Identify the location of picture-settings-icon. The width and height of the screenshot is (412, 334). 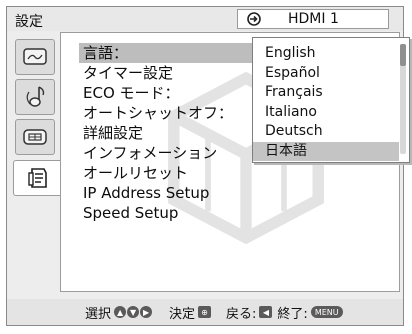
(35, 56).